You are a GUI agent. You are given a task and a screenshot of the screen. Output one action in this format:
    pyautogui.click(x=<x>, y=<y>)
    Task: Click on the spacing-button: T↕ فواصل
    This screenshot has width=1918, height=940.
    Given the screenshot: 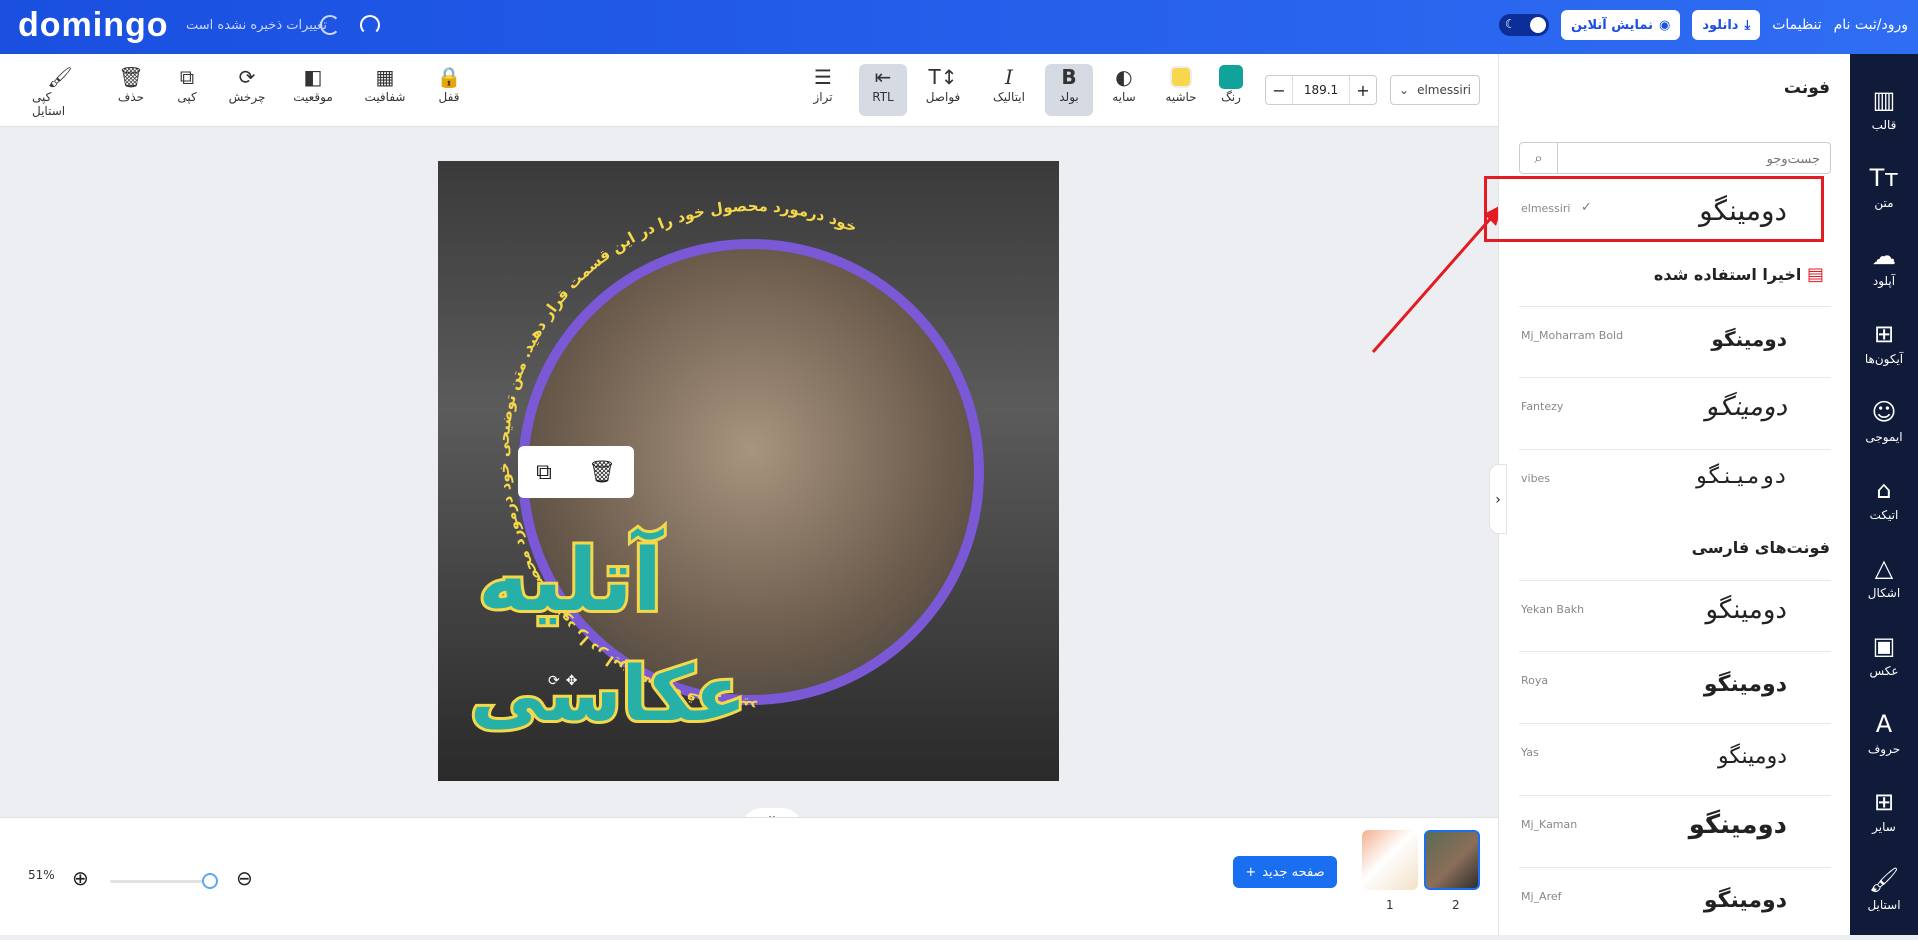 What is the action you would take?
    pyautogui.click(x=943, y=84)
    